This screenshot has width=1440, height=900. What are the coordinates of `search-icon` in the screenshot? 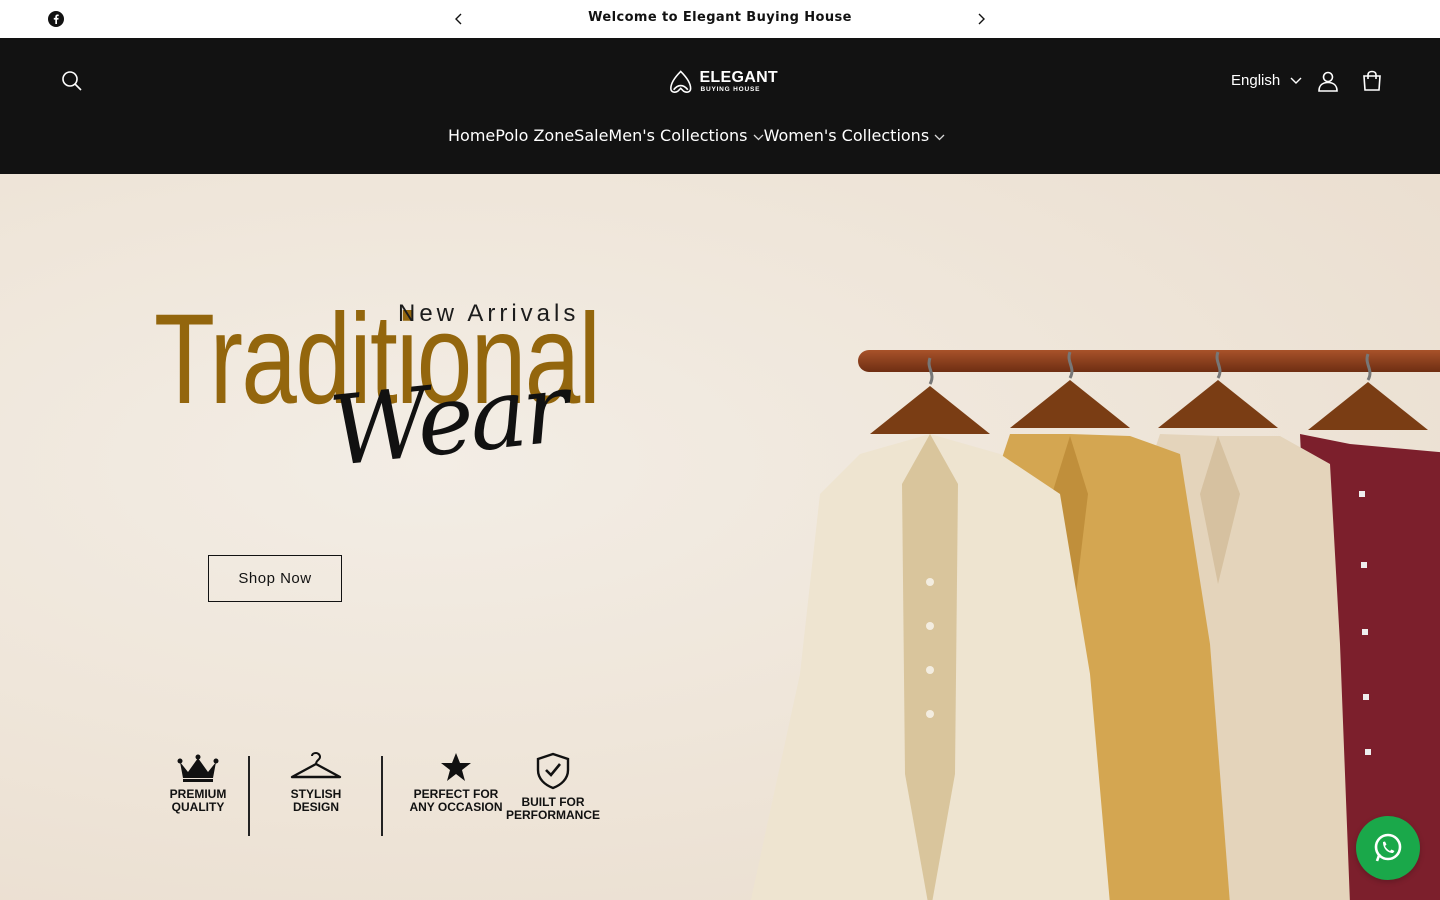 It's located at (72, 81).